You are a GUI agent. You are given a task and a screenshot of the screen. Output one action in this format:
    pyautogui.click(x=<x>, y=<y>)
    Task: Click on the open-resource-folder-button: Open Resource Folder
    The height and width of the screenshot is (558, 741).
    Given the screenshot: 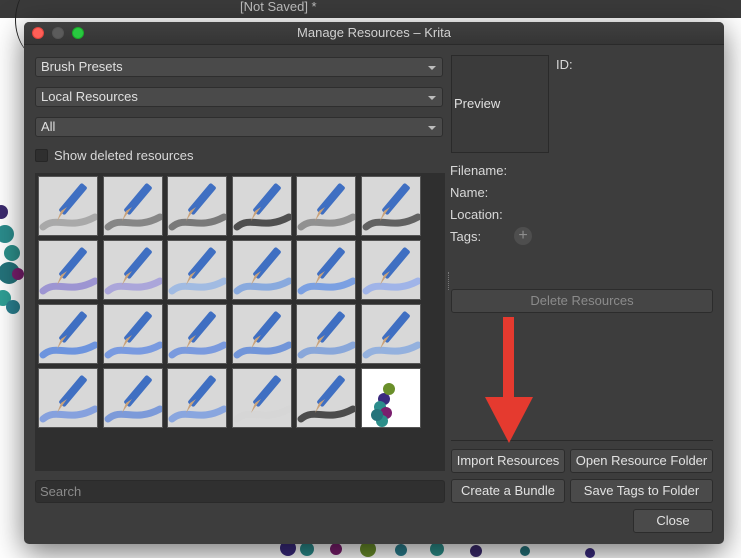 What is the action you would take?
    pyautogui.click(x=641, y=461)
    